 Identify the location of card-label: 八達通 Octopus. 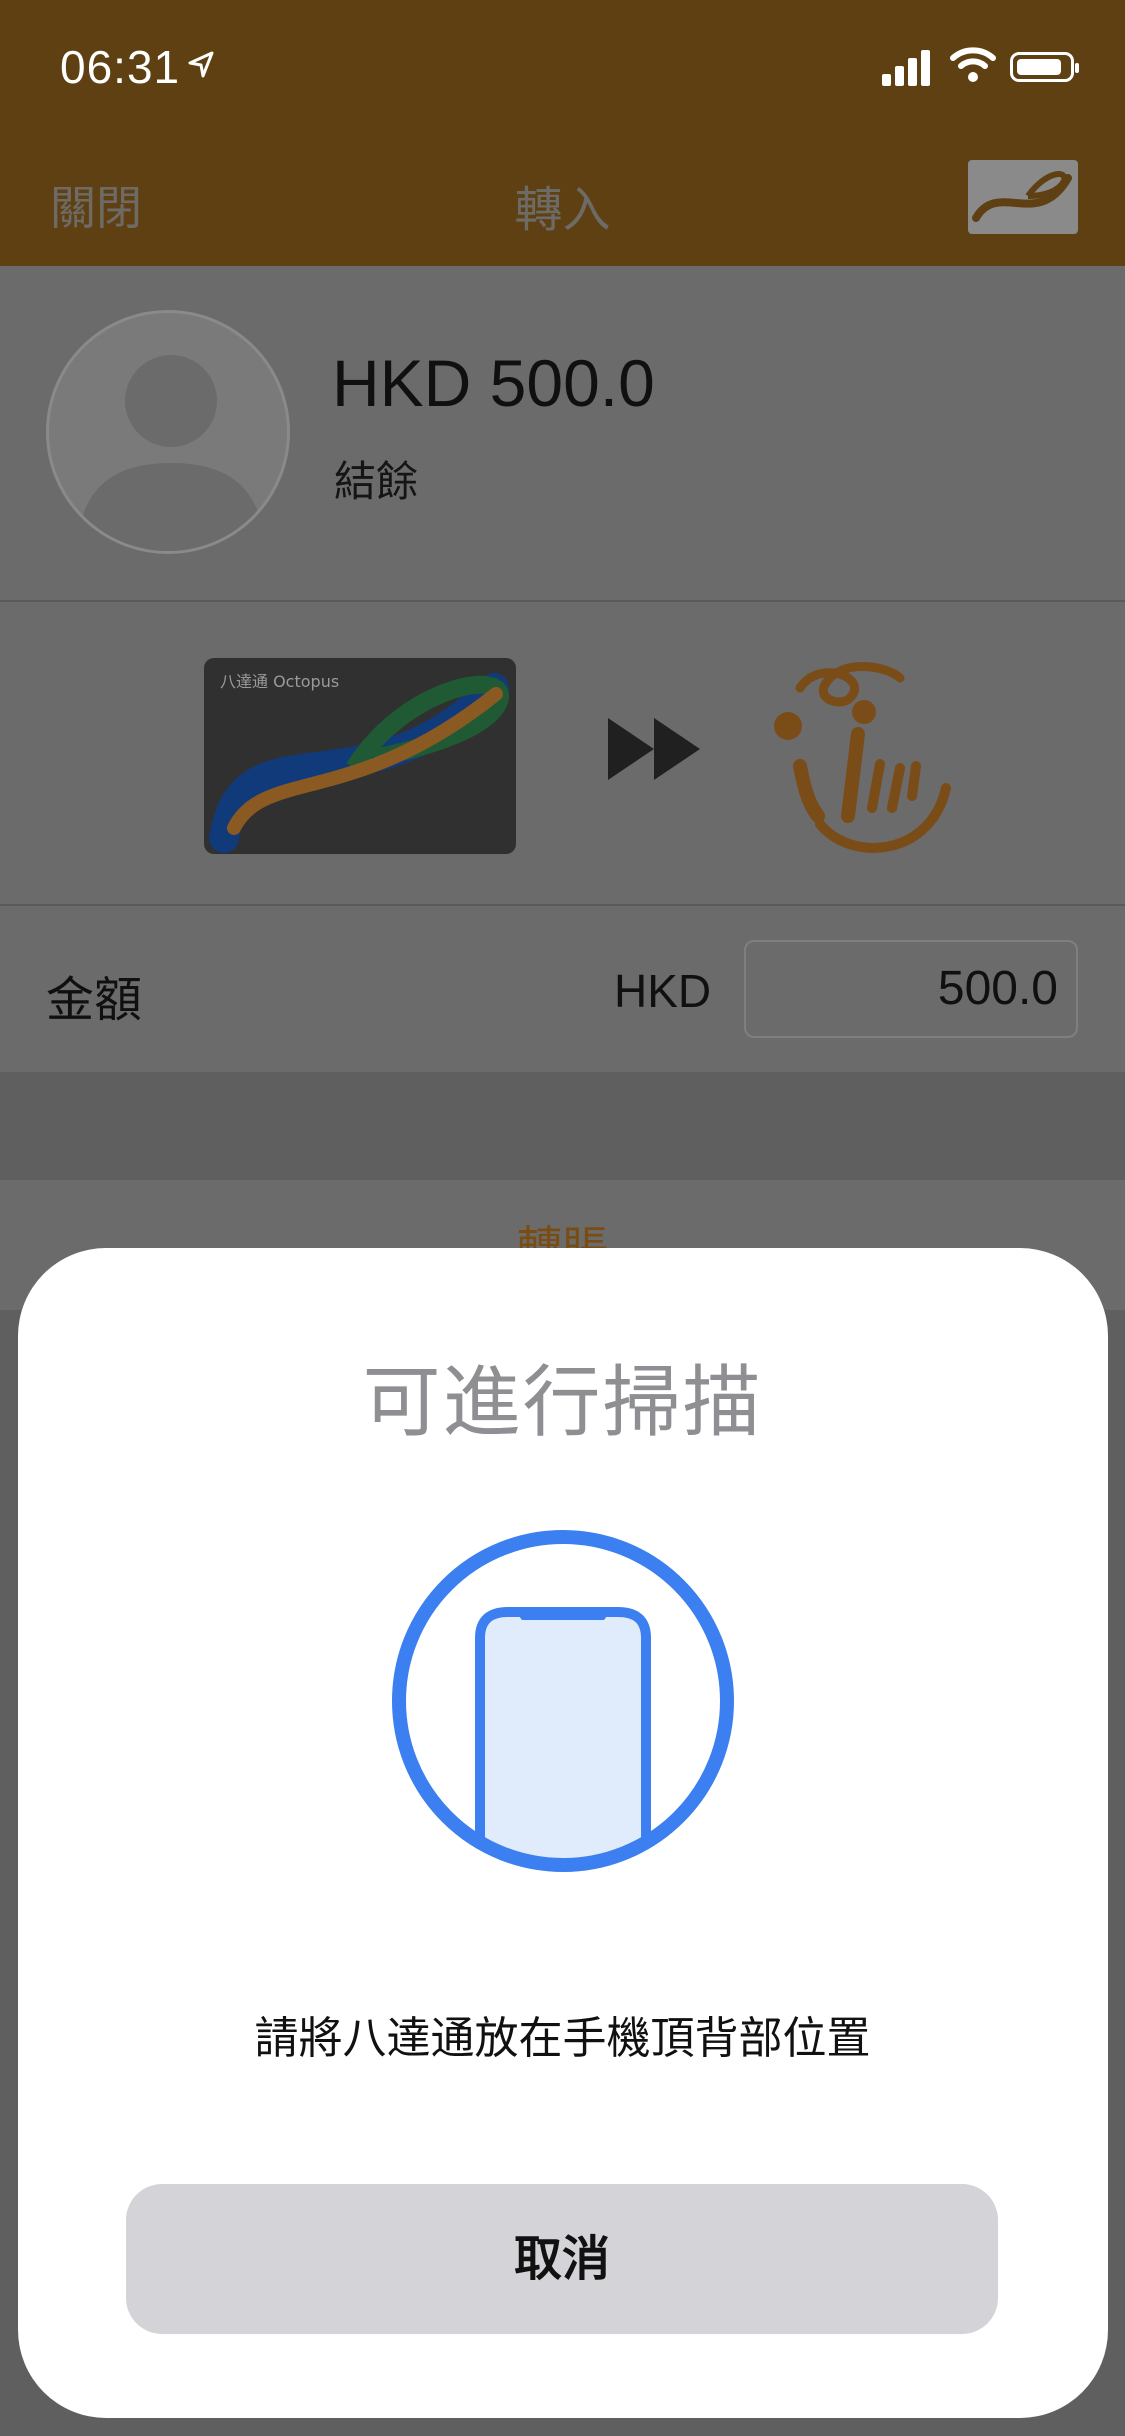
(280, 681).